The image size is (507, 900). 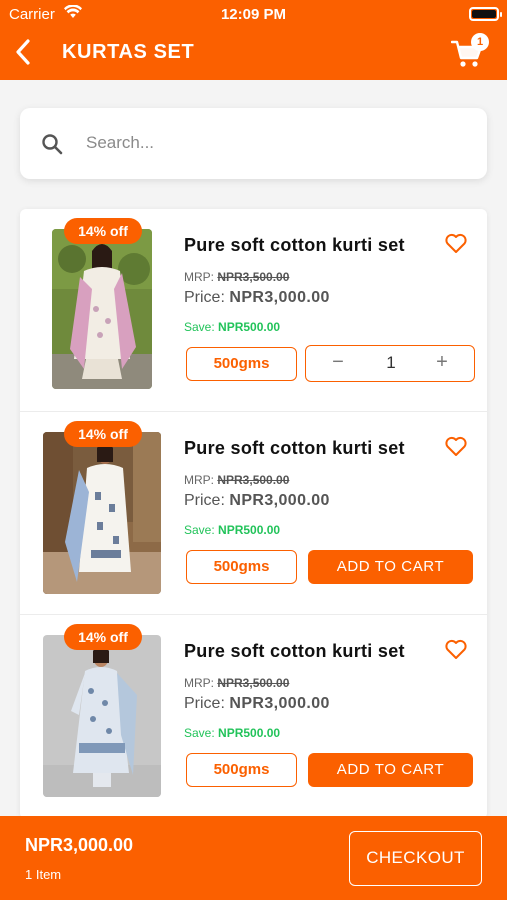 I want to click on checkout-bar: NPR3,000.00 1 Item CHECKOUT, so click(x=253, y=858).